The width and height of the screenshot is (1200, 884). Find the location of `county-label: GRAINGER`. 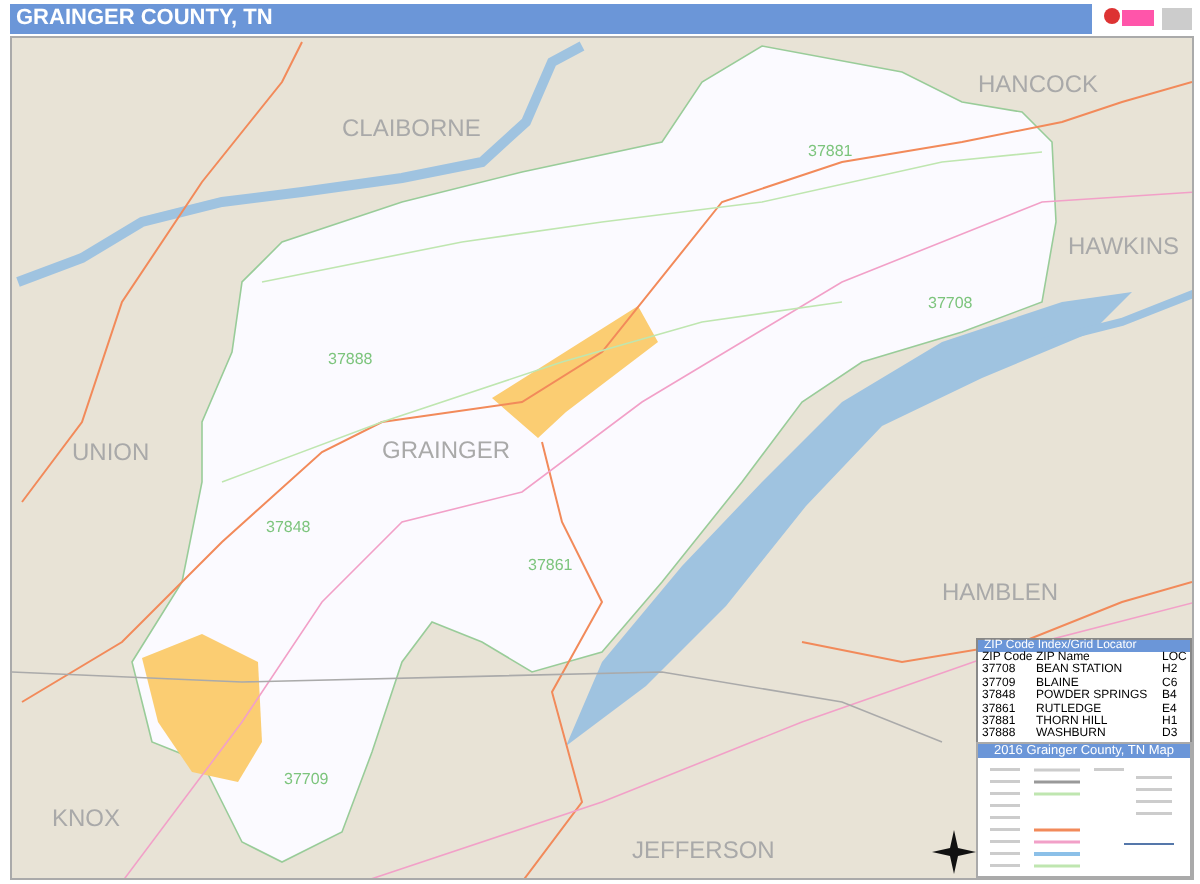

county-label: GRAINGER is located at coordinates (446, 450).